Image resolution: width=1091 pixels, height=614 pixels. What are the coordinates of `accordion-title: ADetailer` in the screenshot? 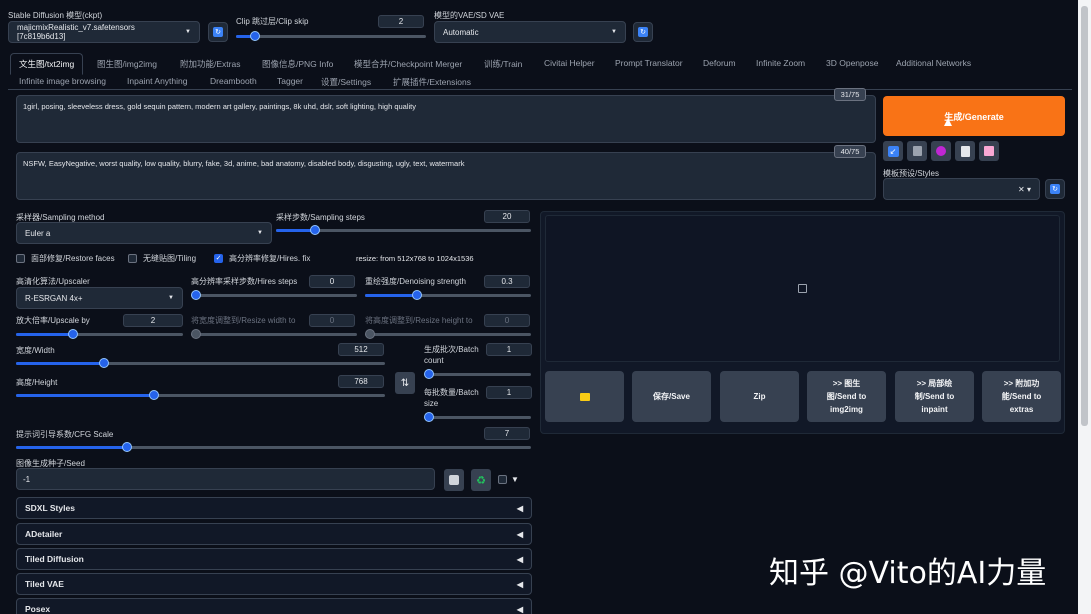 It's located at (44, 534).